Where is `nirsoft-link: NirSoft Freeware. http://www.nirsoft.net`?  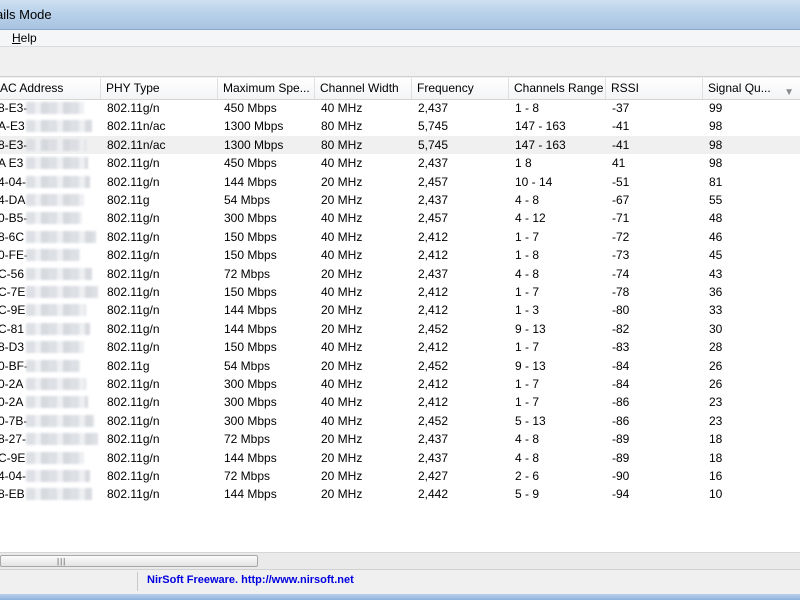
nirsoft-link: NirSoft Freeware. http://www.nirsoft.net is located at coordinates (250, 580).